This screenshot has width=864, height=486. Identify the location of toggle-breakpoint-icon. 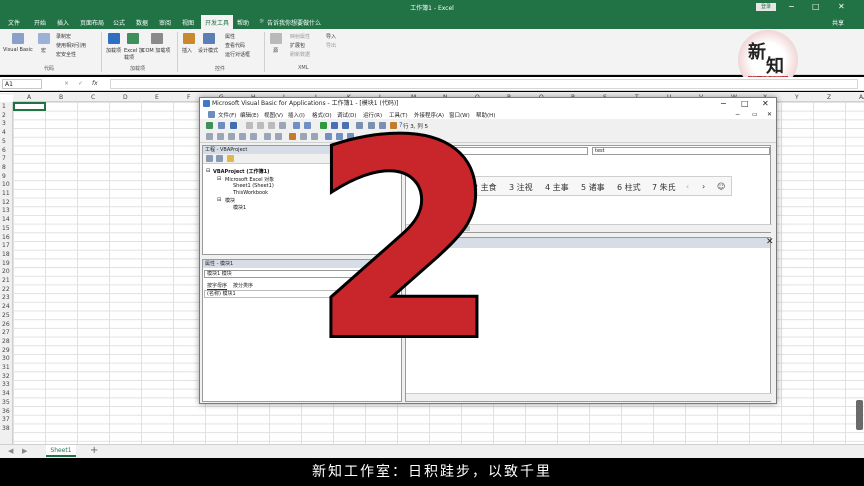
(292, 136).